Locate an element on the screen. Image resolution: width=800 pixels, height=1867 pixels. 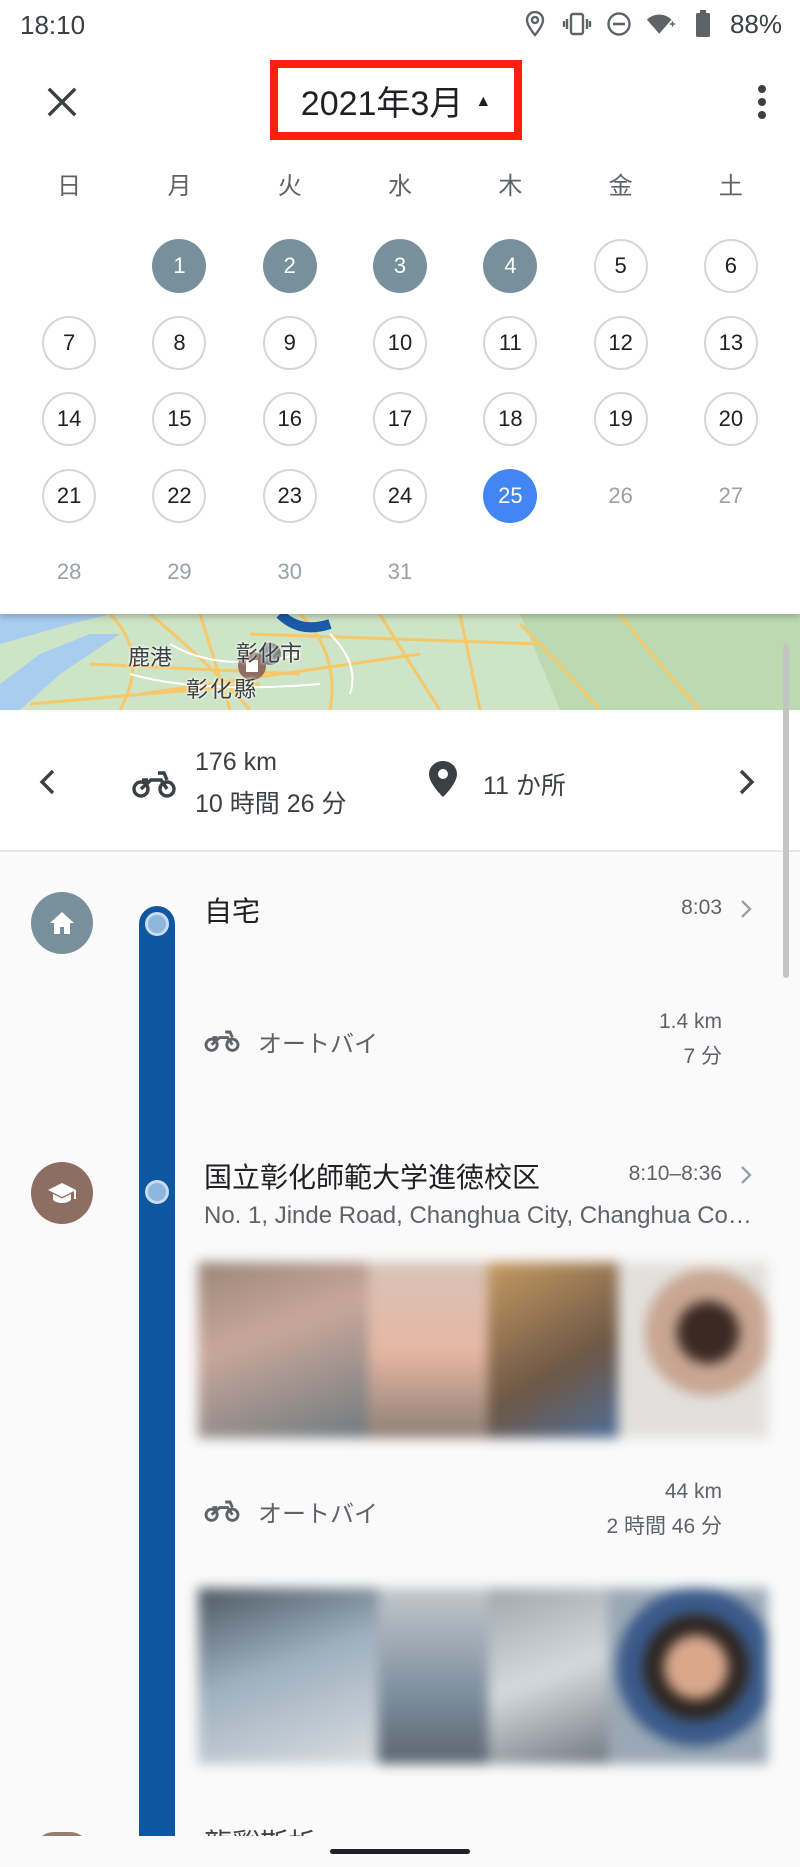
map-label-changhua-county: 彰化縣 is located at coordinates (222, 689).